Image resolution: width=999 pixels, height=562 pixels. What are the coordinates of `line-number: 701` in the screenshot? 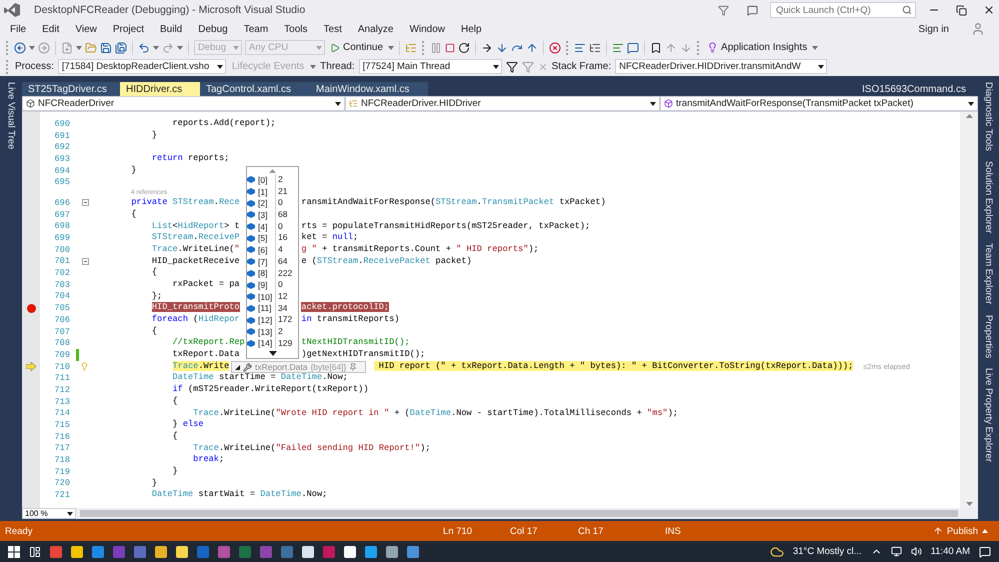 It's located at (62, 261).